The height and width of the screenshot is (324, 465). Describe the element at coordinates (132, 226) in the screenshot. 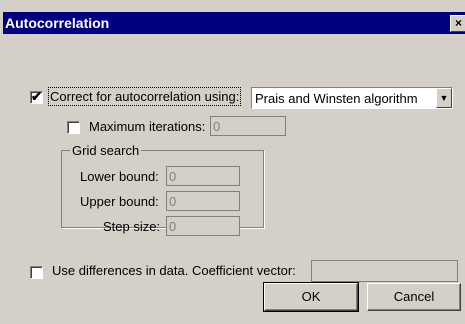

I see `step-size-label: Step size:` at that location.